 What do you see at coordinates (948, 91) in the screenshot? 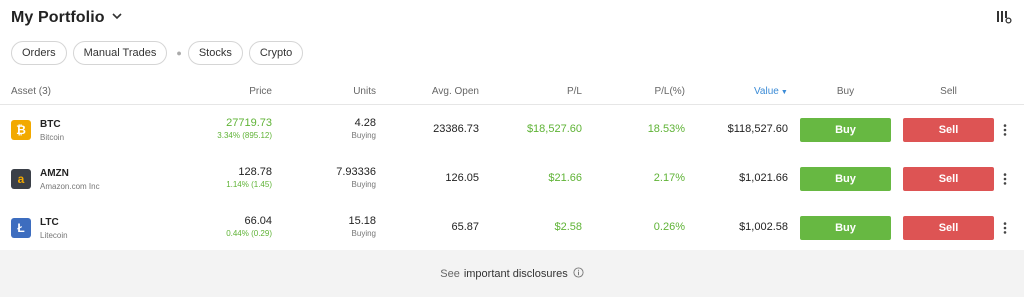
I see `col-sell: Sell` at bounding box center [948, 91].